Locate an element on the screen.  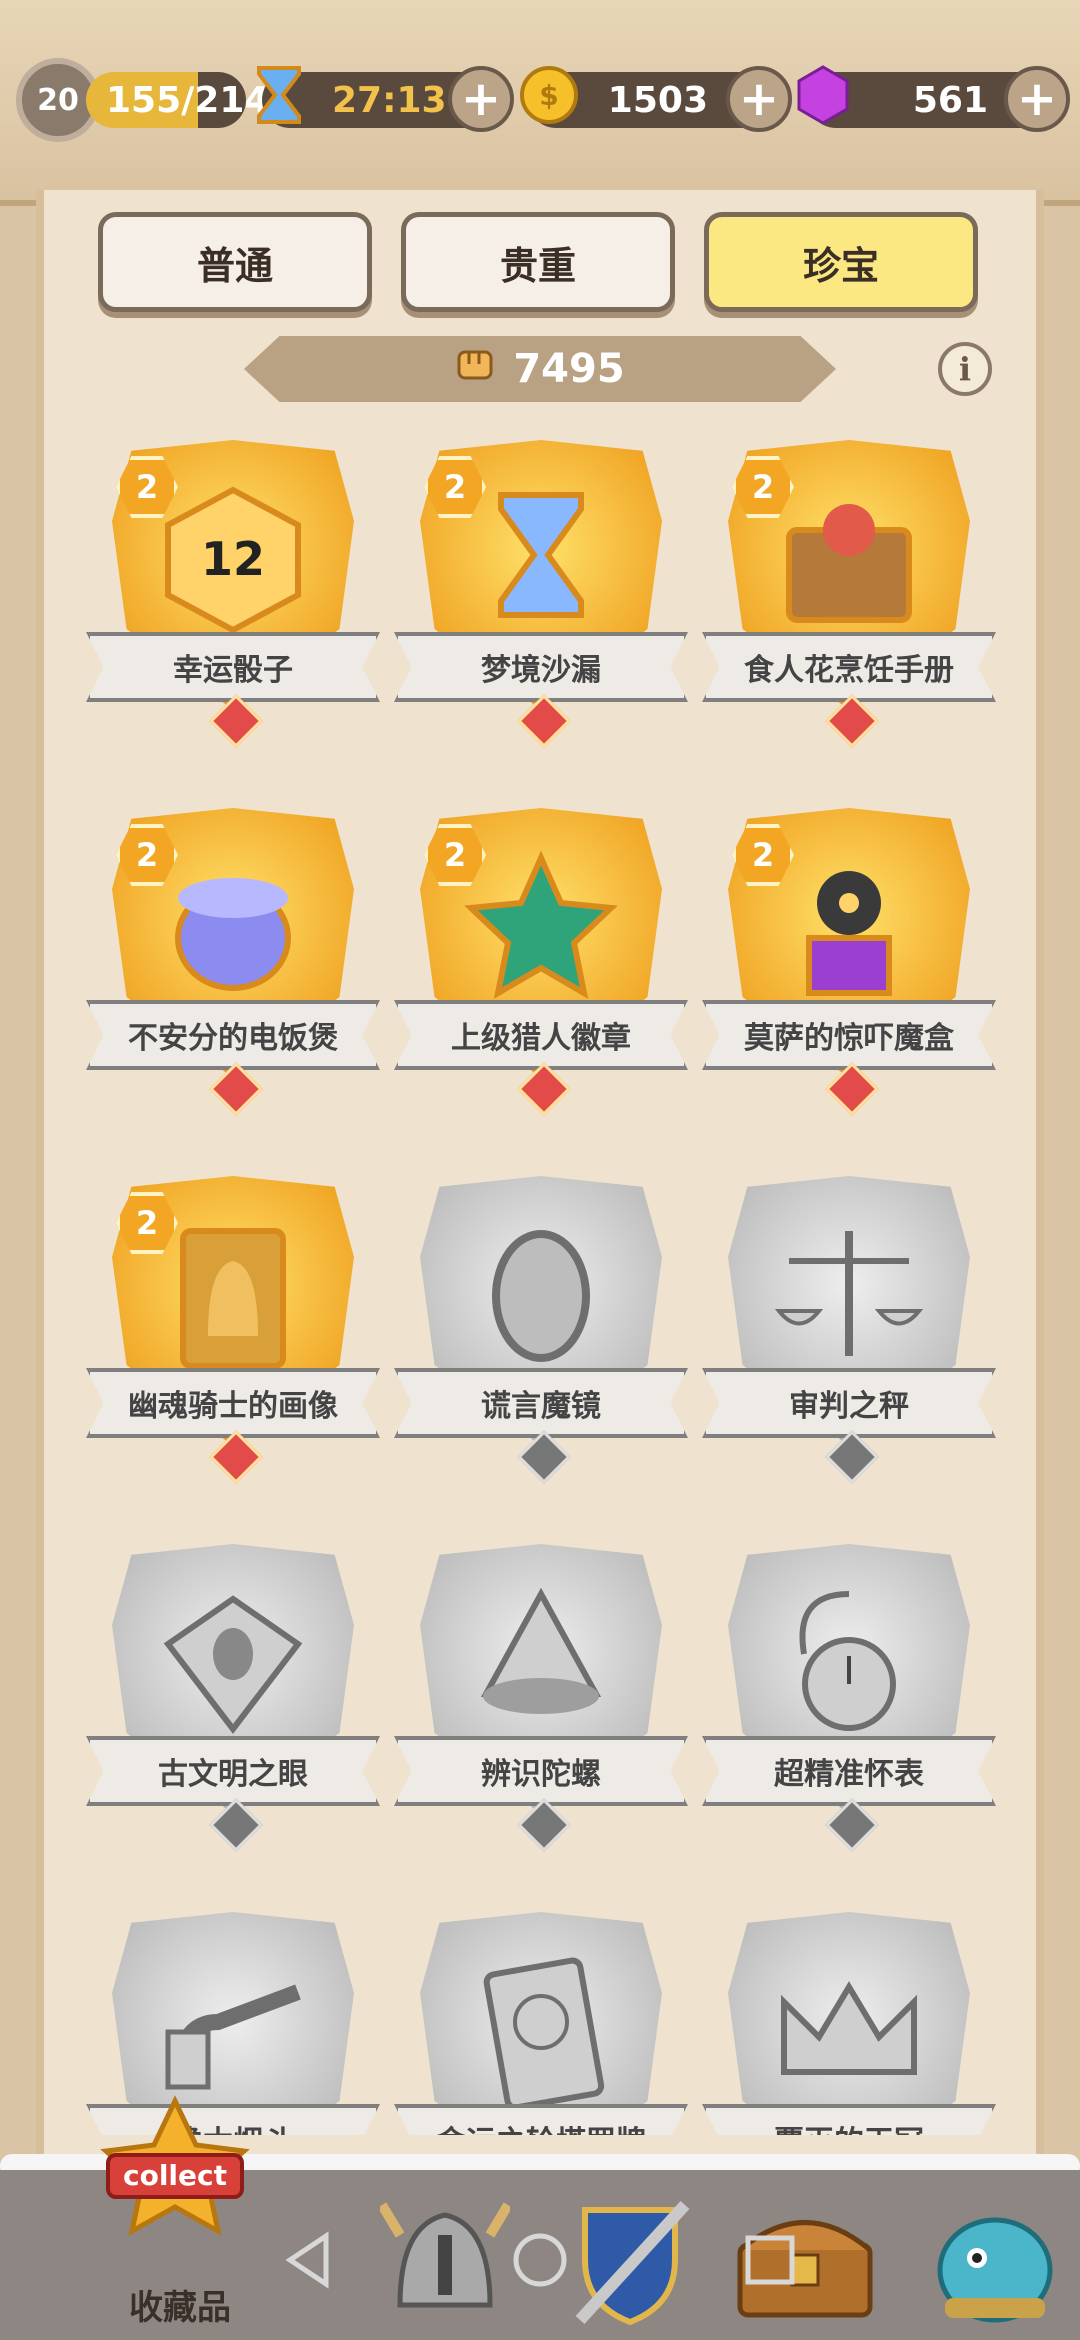
item-name-label: 辨识陀螺 is located at coordinates (541, 1771).